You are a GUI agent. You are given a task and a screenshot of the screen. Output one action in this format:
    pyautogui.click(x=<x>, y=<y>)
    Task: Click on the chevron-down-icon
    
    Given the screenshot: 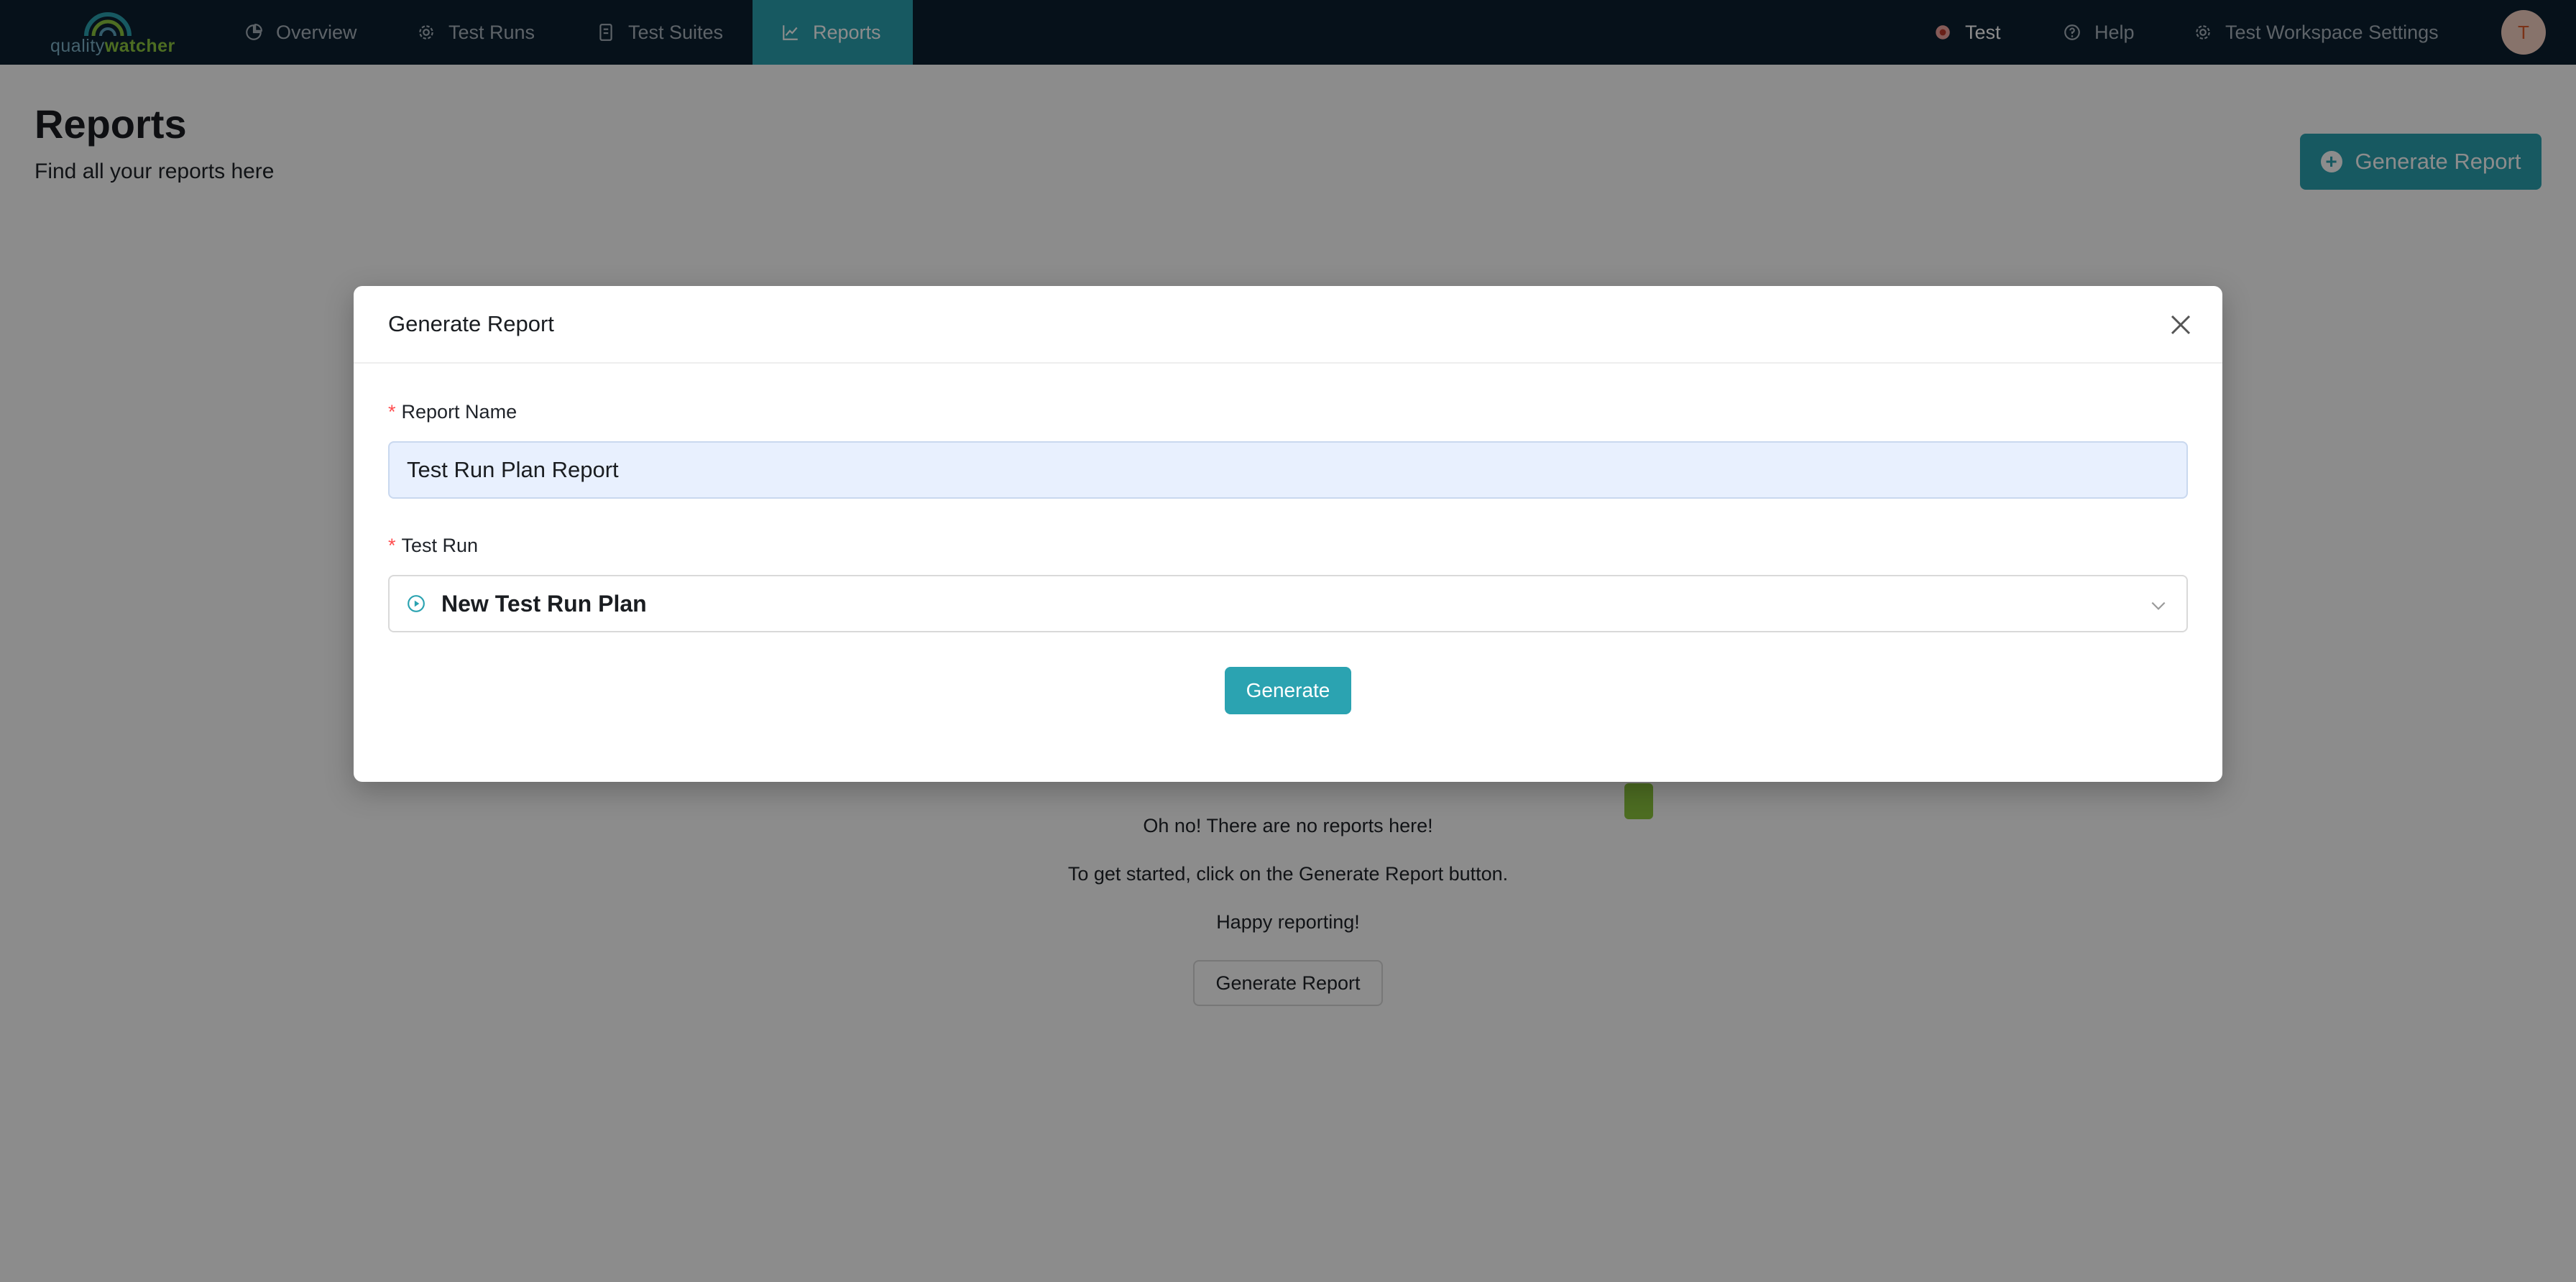 What is the action you would take?
    pyautogui.click(x=2158, y=605)
    